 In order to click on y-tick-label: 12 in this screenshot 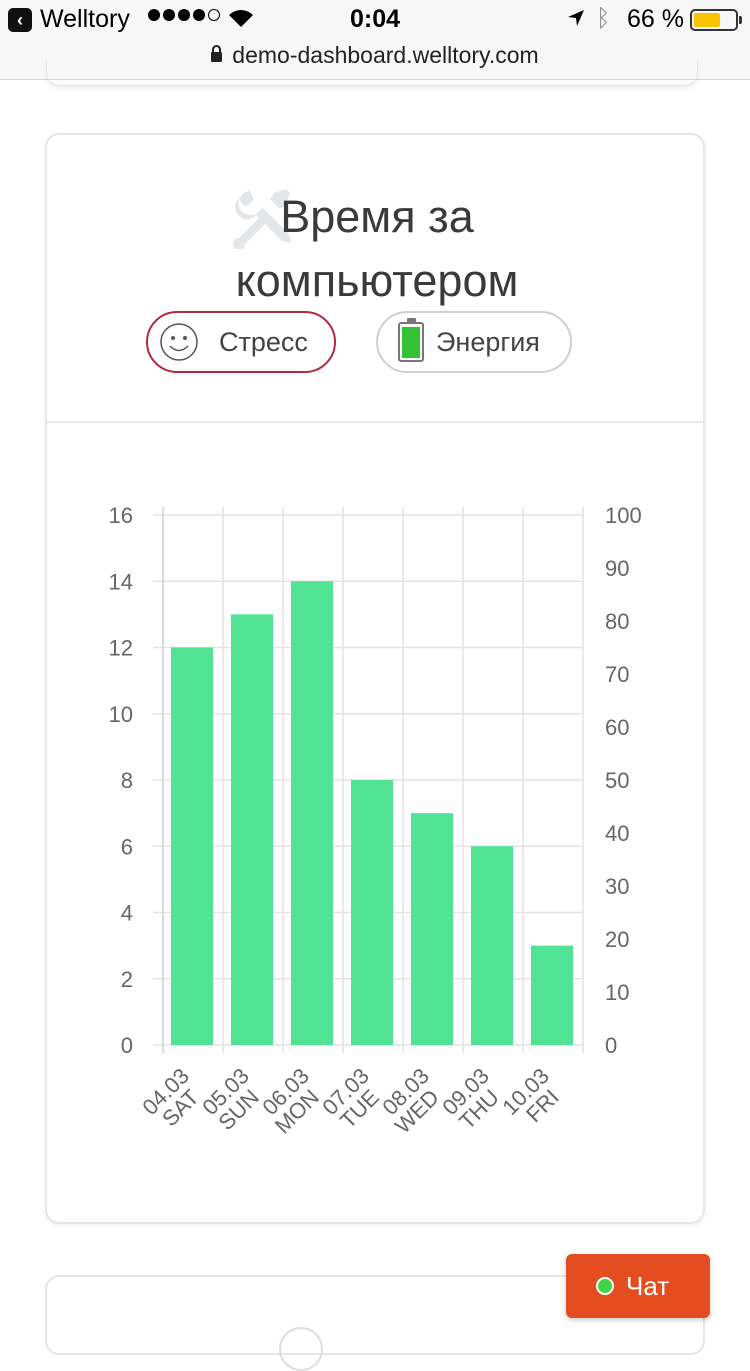, I will do `click(121, 648)`.